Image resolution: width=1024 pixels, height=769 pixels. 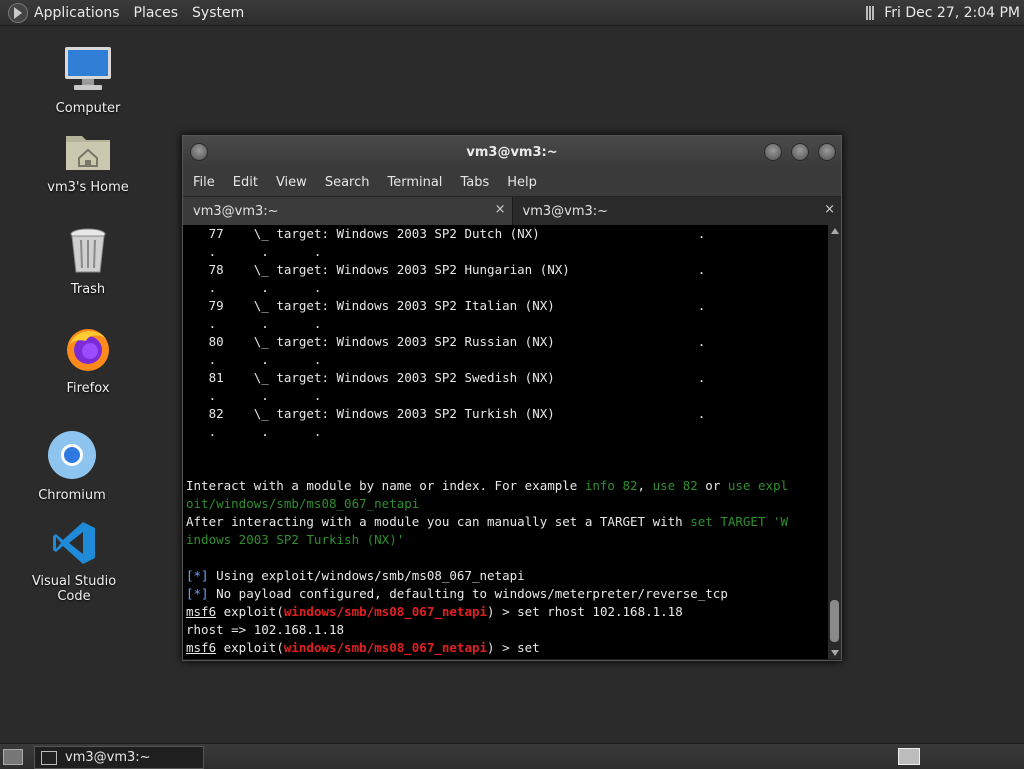 What do you see at coordinates (295, 539) in the screenshot?
I see `after-line-wrap: indows 2003 SP2 Turkish (NX)'` at bounding box center [295, 539].